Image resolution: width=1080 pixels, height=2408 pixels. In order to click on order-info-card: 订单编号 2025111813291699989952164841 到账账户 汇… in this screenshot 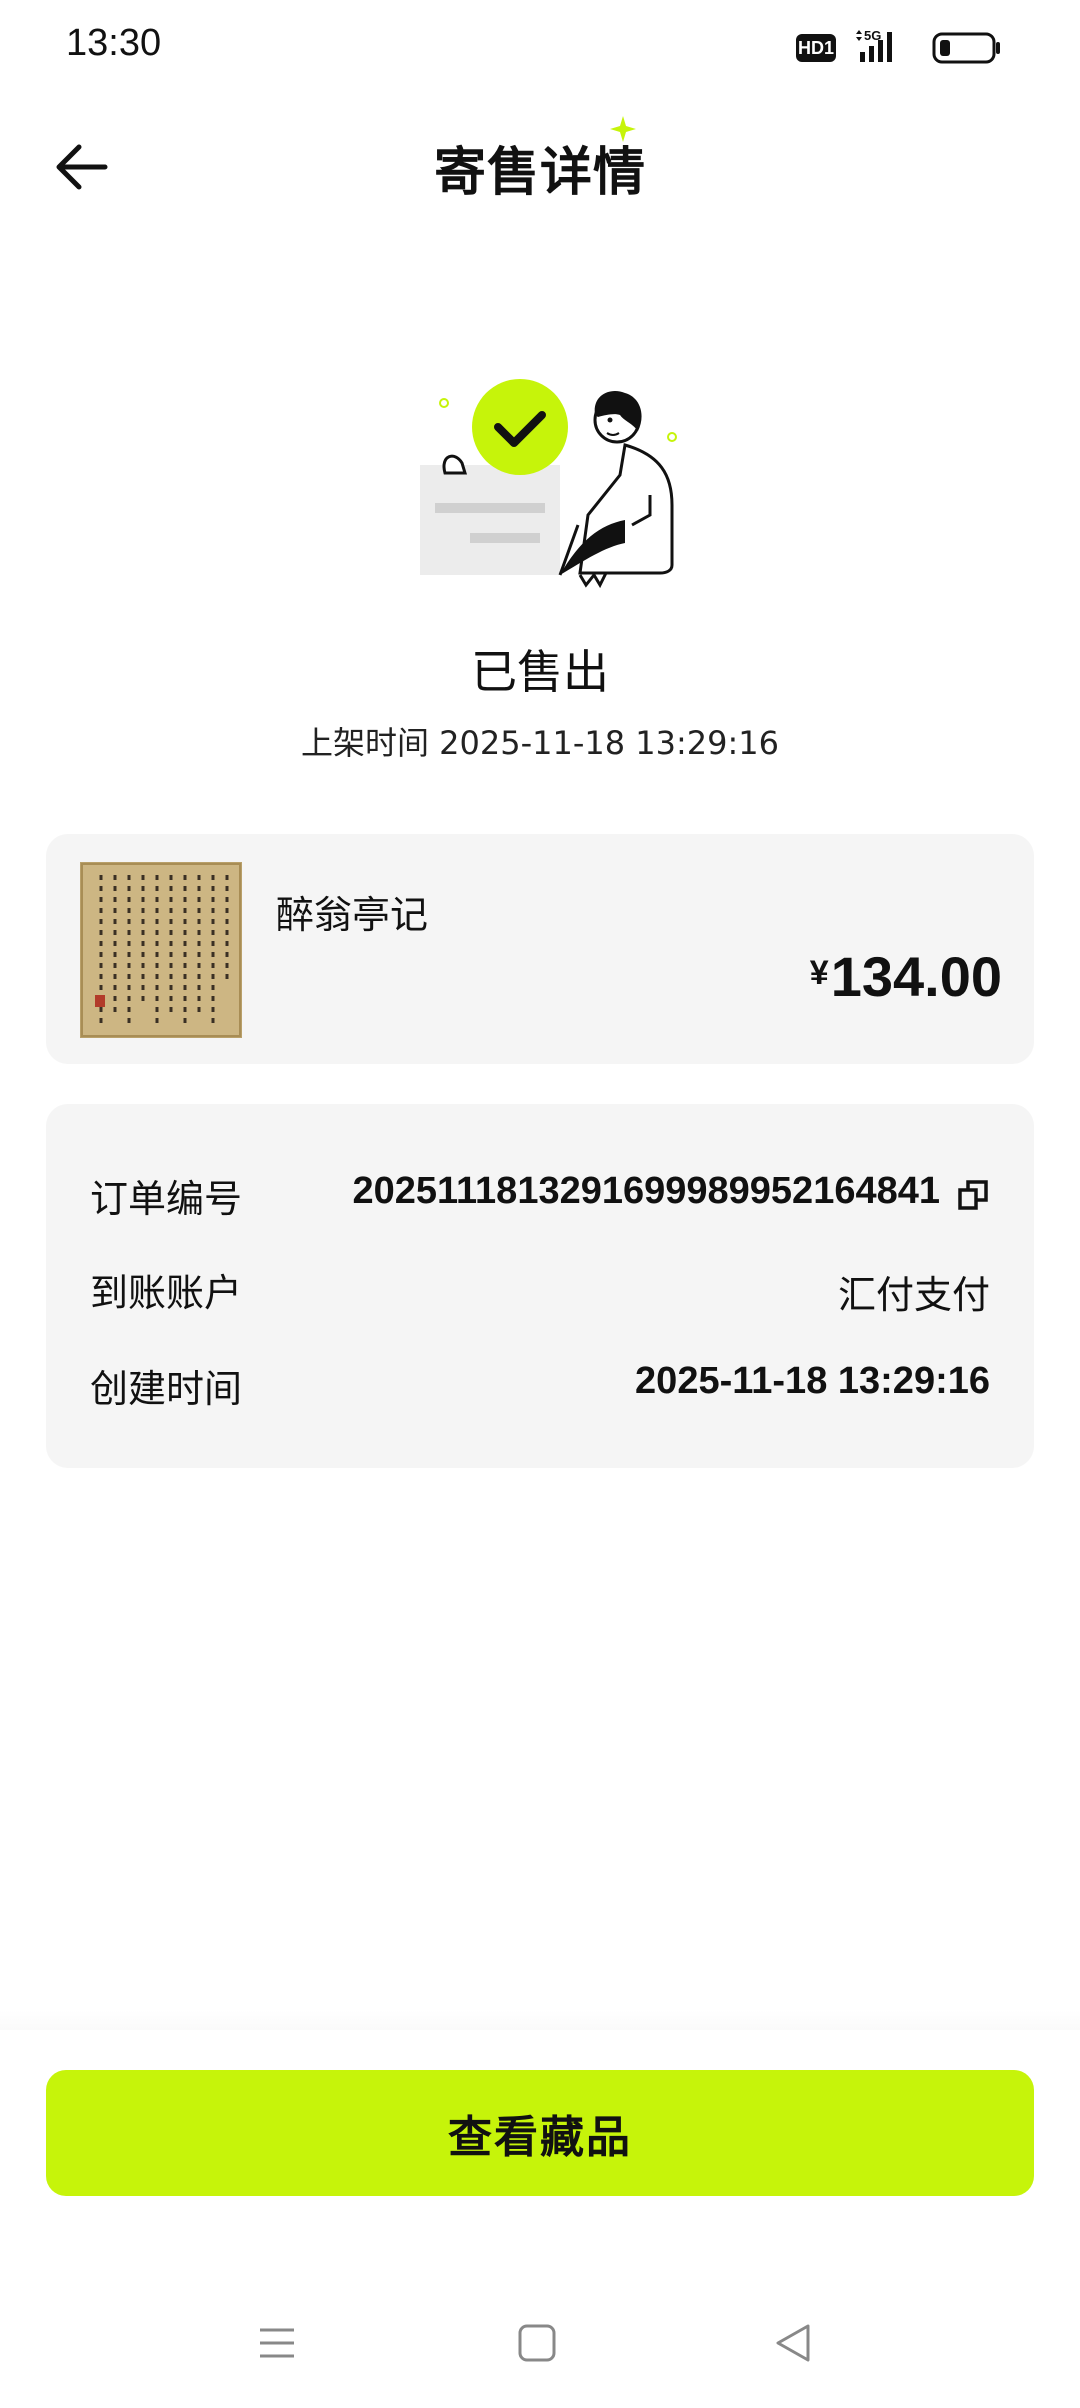, I will do `click(540, 1286)`.